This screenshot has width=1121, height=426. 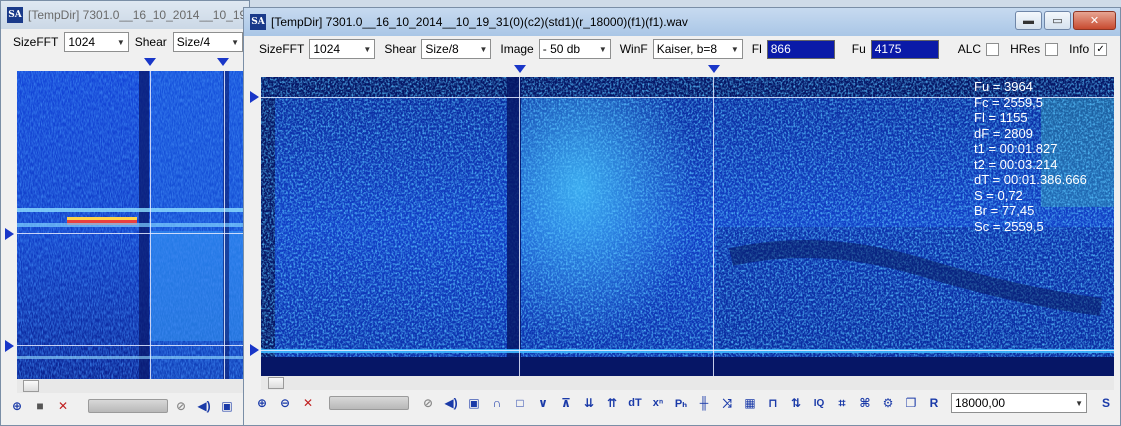 I want to click on expand-icon: ⇈, so click(x=612, y=403).